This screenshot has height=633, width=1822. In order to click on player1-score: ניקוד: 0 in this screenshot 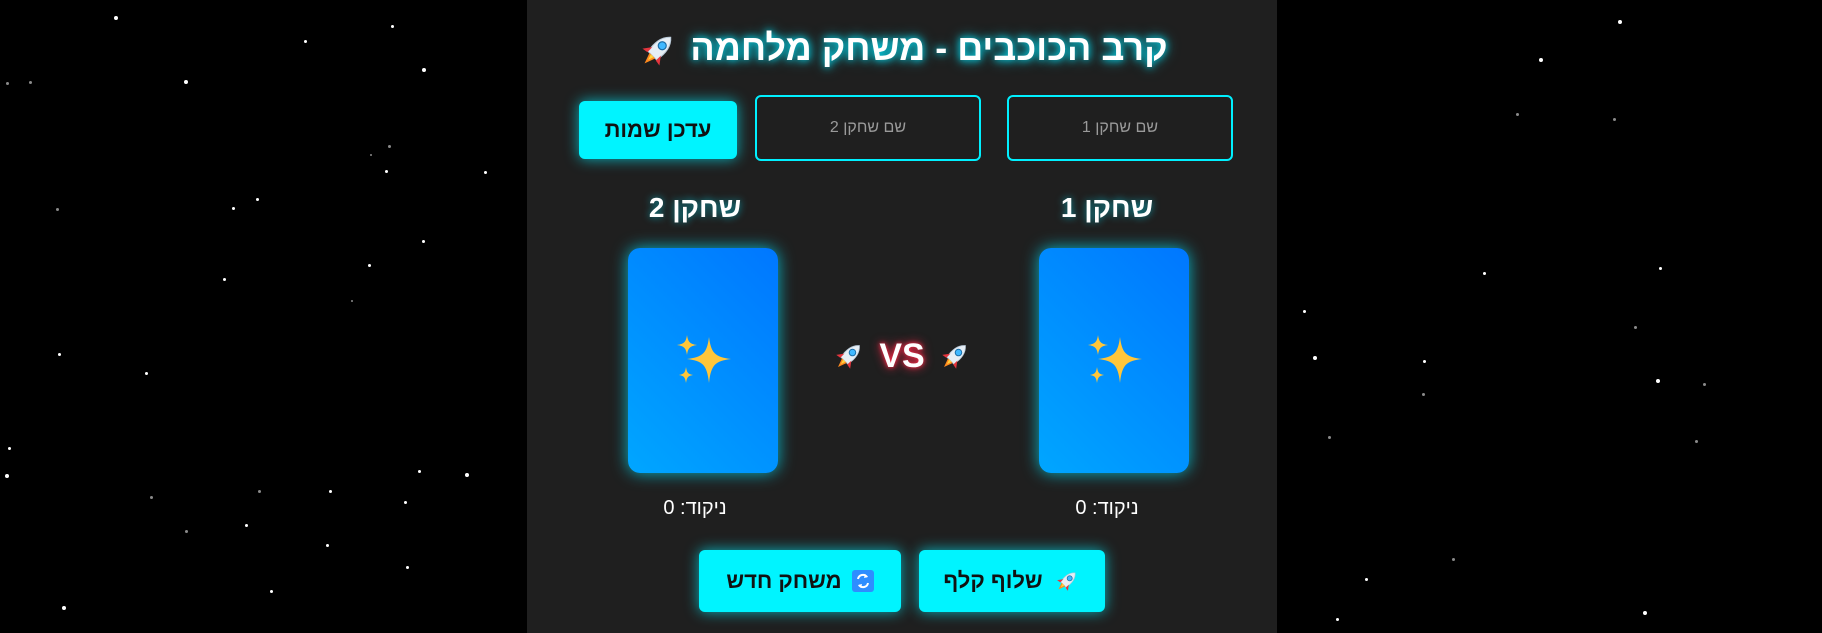, I will do `click(1107, 508)`.